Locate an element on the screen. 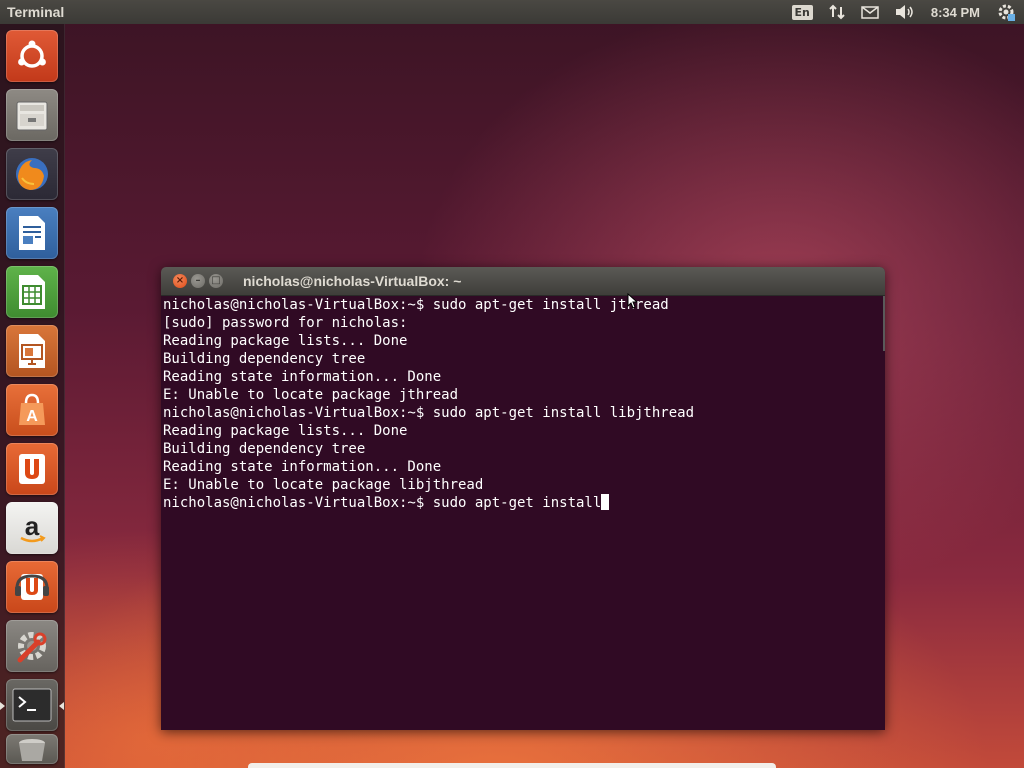  launcher-files is located at coordinates (32, 115).